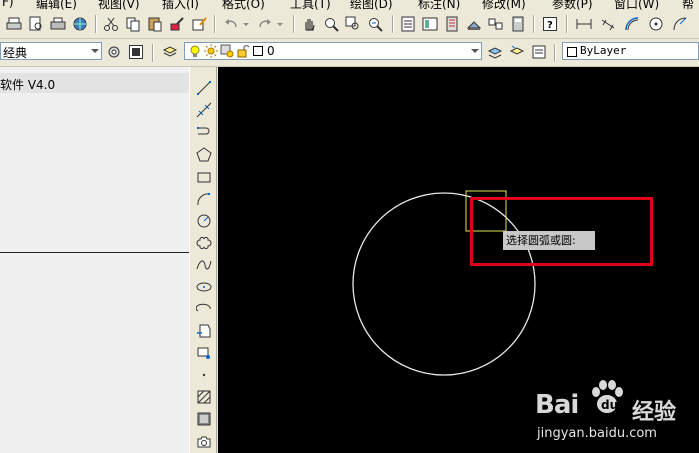 This screenshot has width=699, height=453. Describe the element at coordinates (204, 287) in the screenshot. I see `ellipse-icon` at that location.